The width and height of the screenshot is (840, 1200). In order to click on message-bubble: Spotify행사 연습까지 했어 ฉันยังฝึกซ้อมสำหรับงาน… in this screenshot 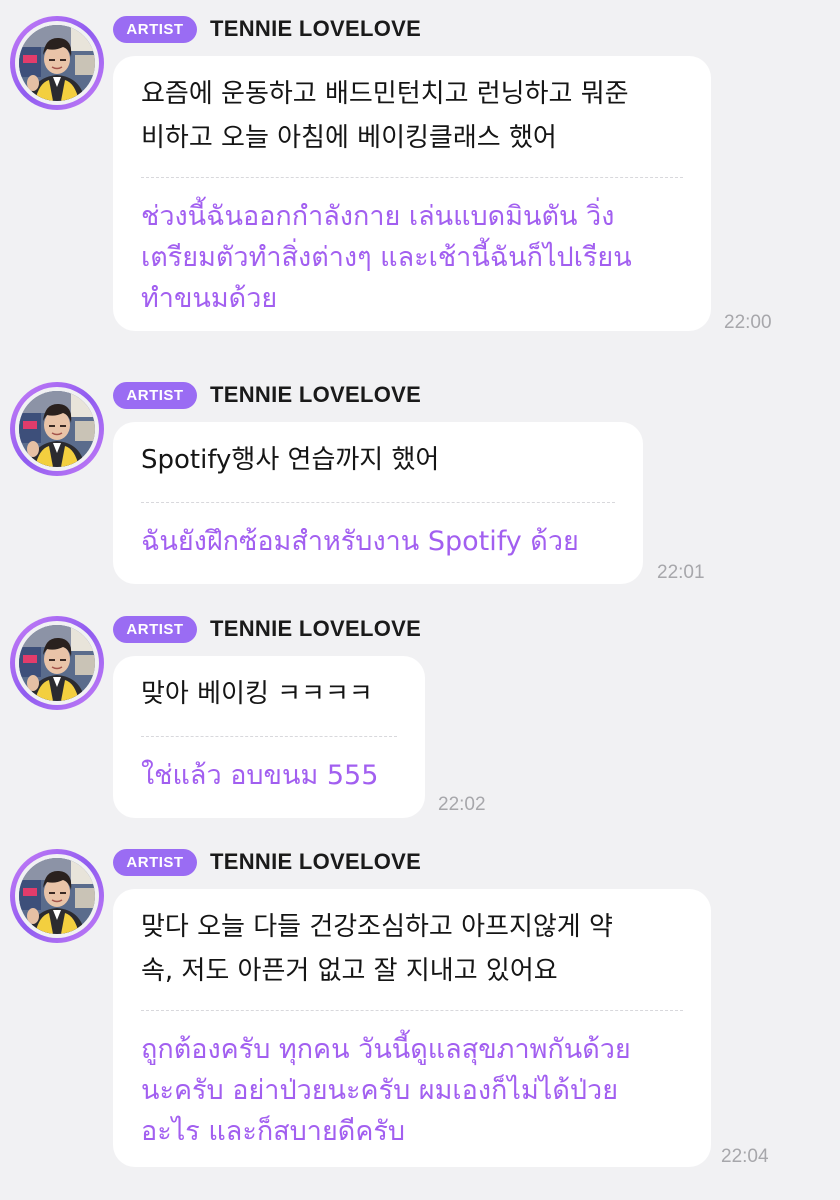, I will do `click(378, 503)`.